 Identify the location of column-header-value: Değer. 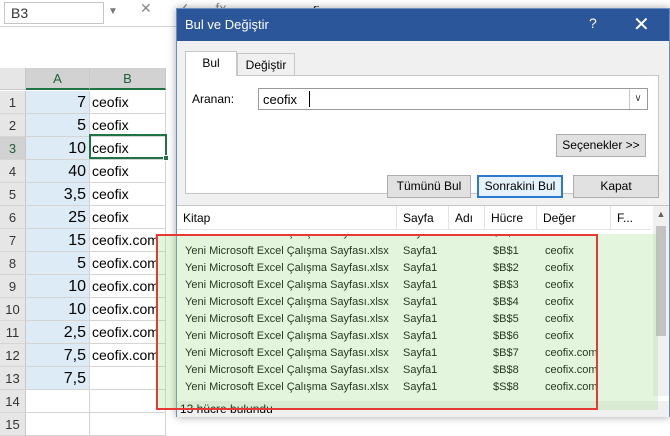
(574, 218).